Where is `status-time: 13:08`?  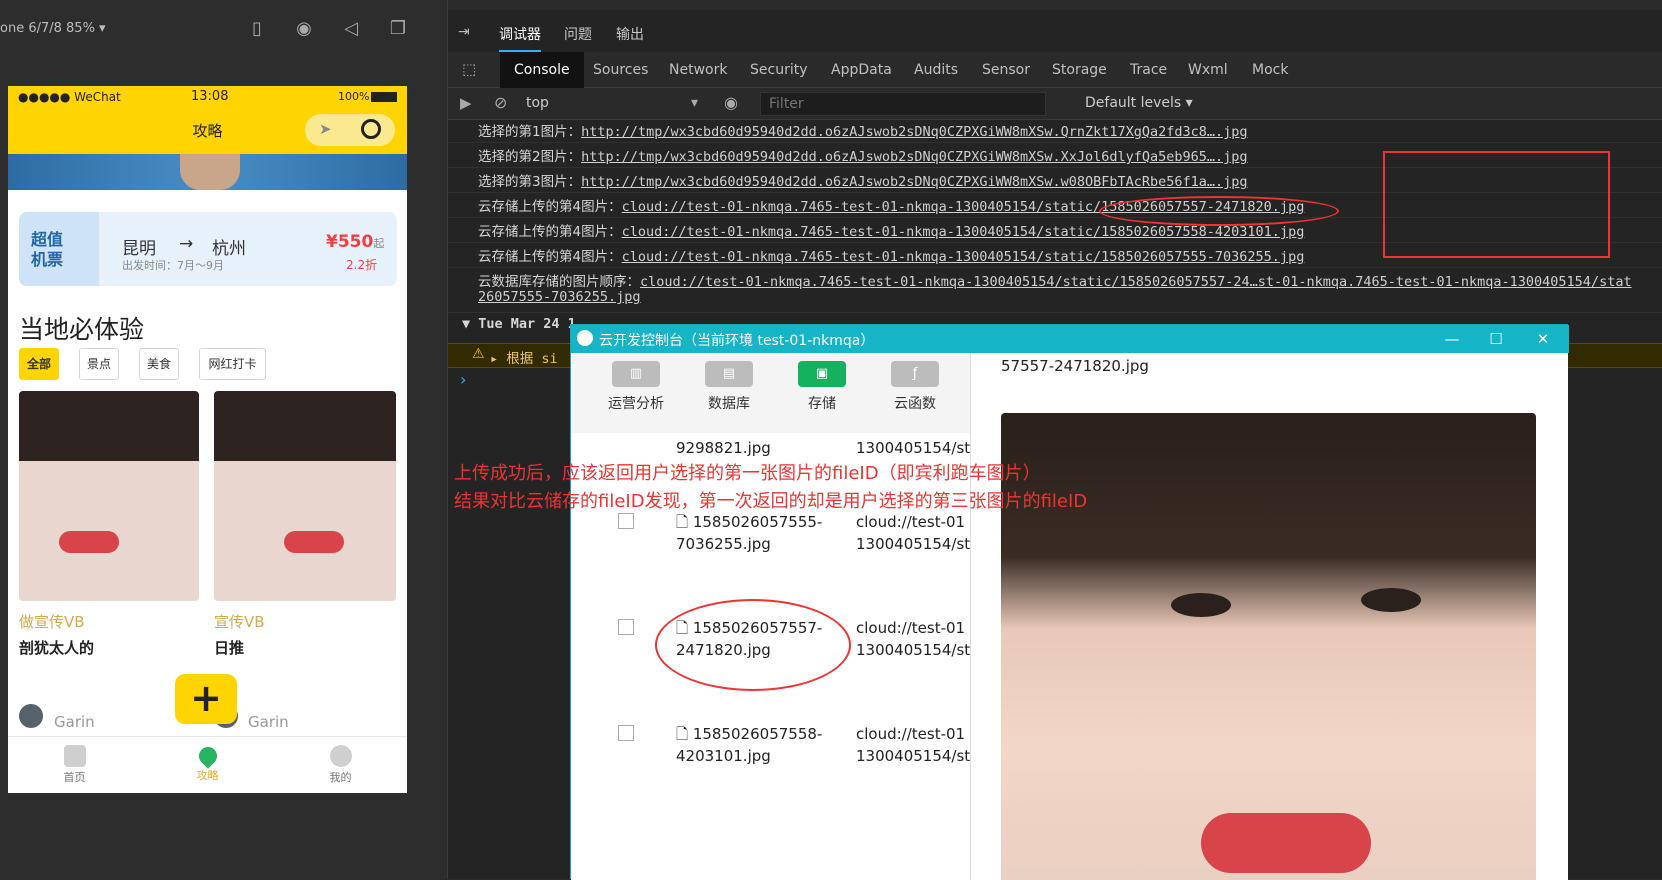 status-time: 13:08 is located at coordinates (210, 96).